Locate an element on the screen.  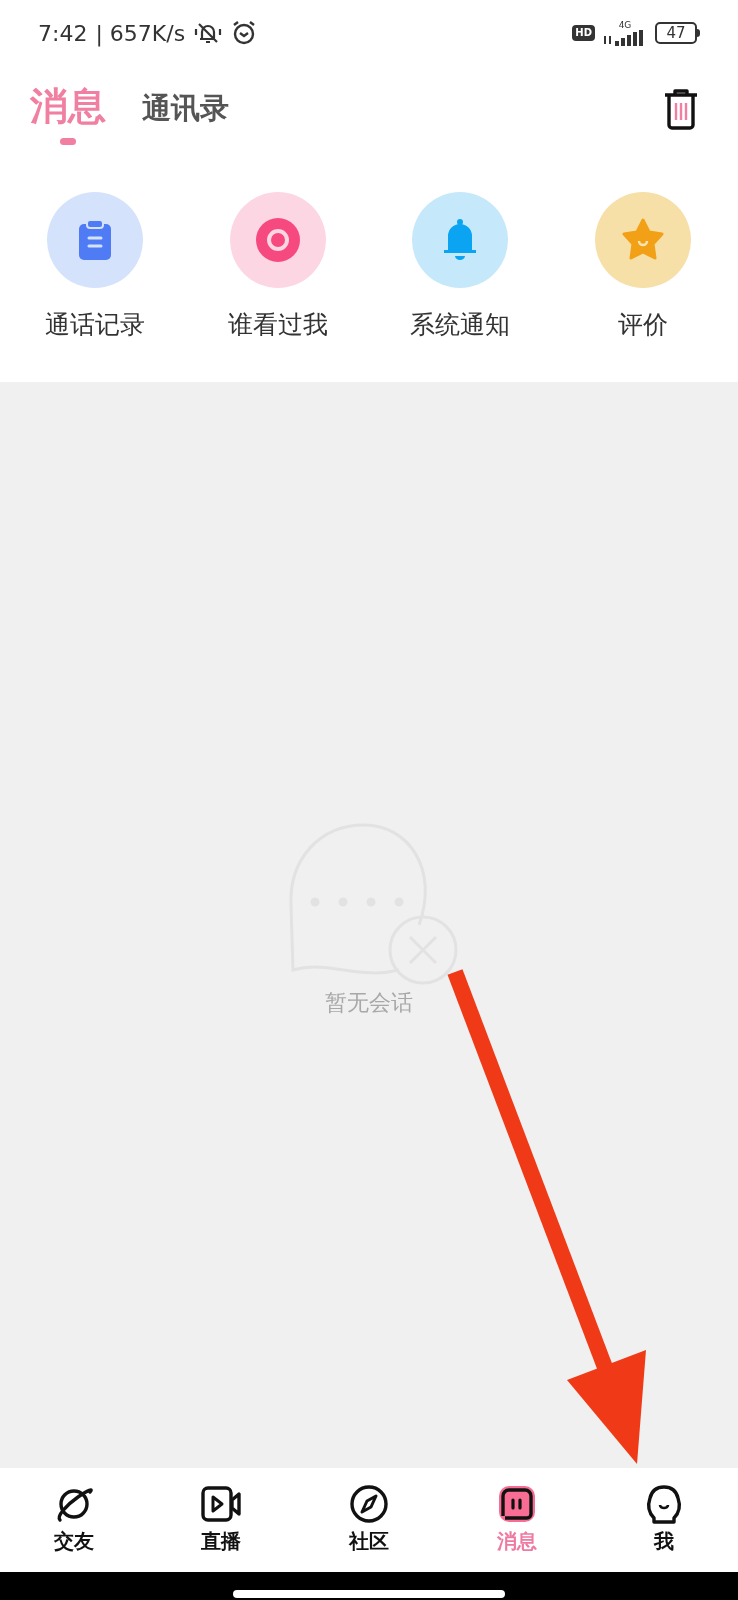
empty-state-text: 暂无会话 is located at coordinates (369, 1002).